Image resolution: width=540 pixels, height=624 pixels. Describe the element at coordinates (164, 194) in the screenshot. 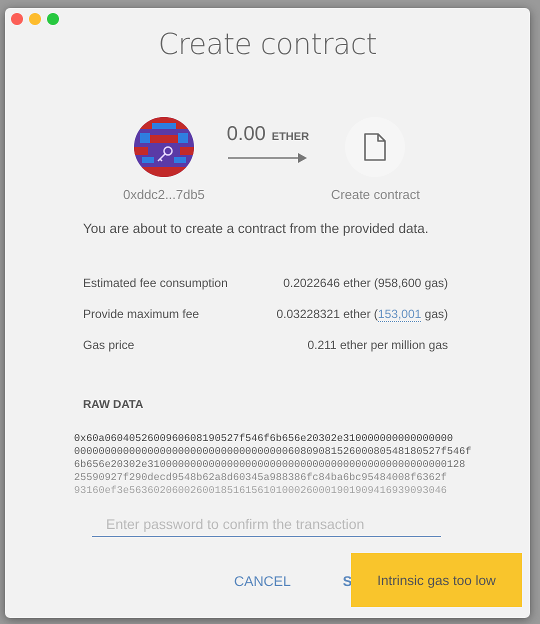

I see `account-address: 0xddc2...7db5` at that location.